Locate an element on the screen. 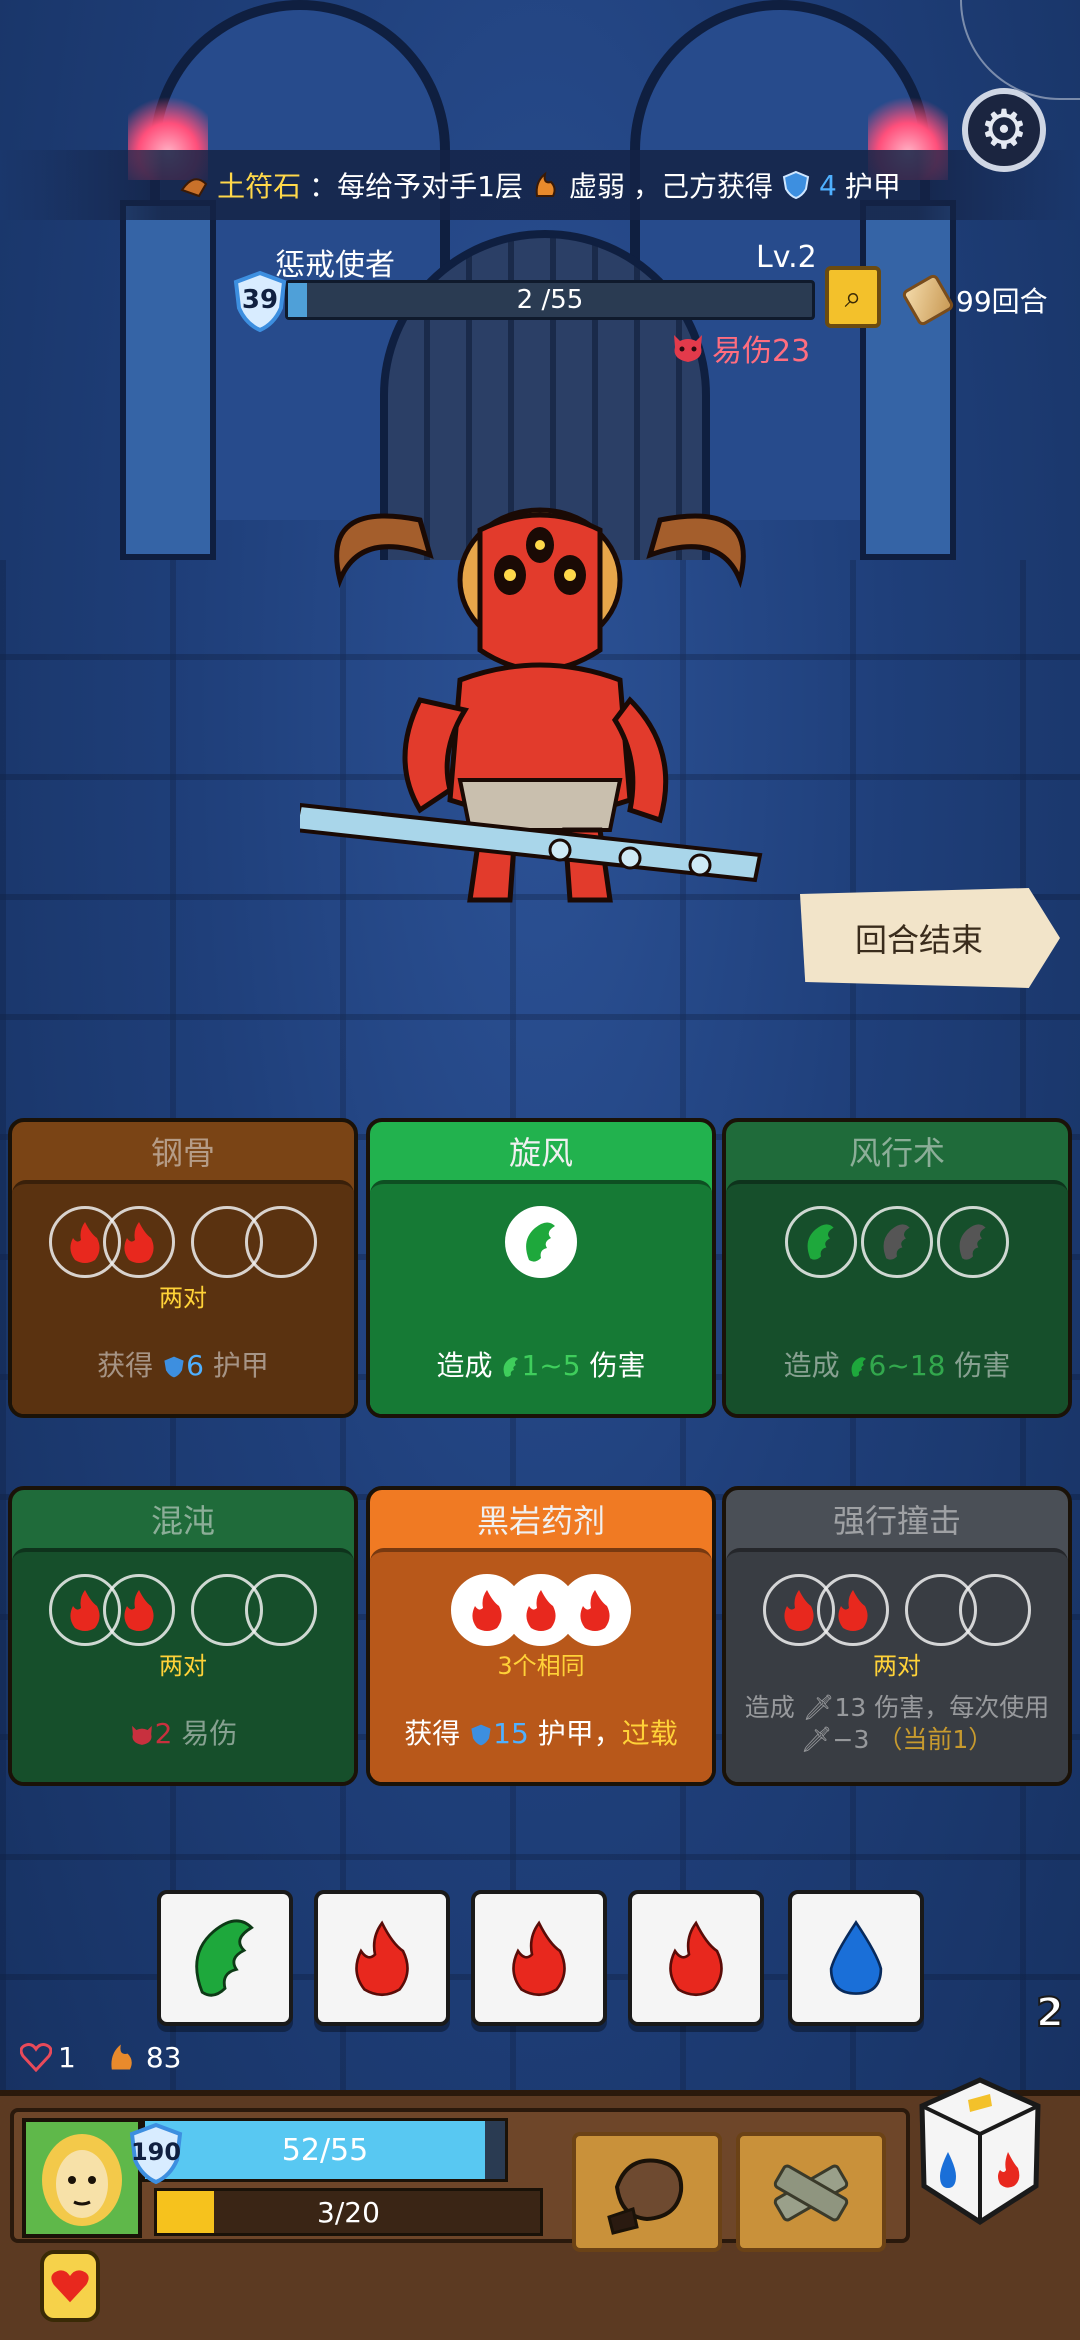 This screenshot has width=1080, height=2340. card-effect-suffix: 易伤 is located at coordinates (209, 1733).